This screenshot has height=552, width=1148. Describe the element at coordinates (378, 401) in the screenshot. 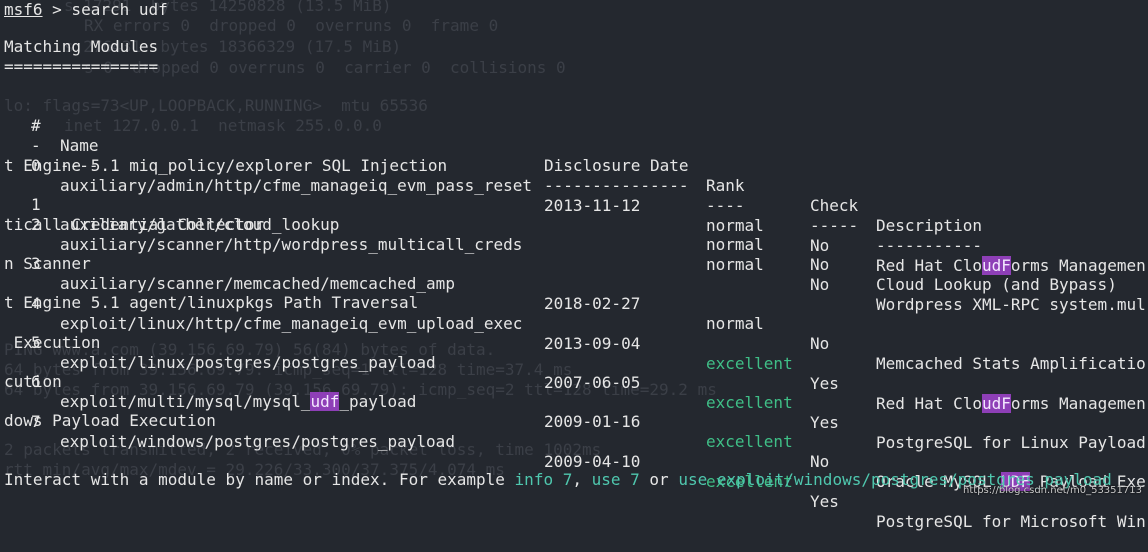

I see `module-name-text: _payload` at that location.